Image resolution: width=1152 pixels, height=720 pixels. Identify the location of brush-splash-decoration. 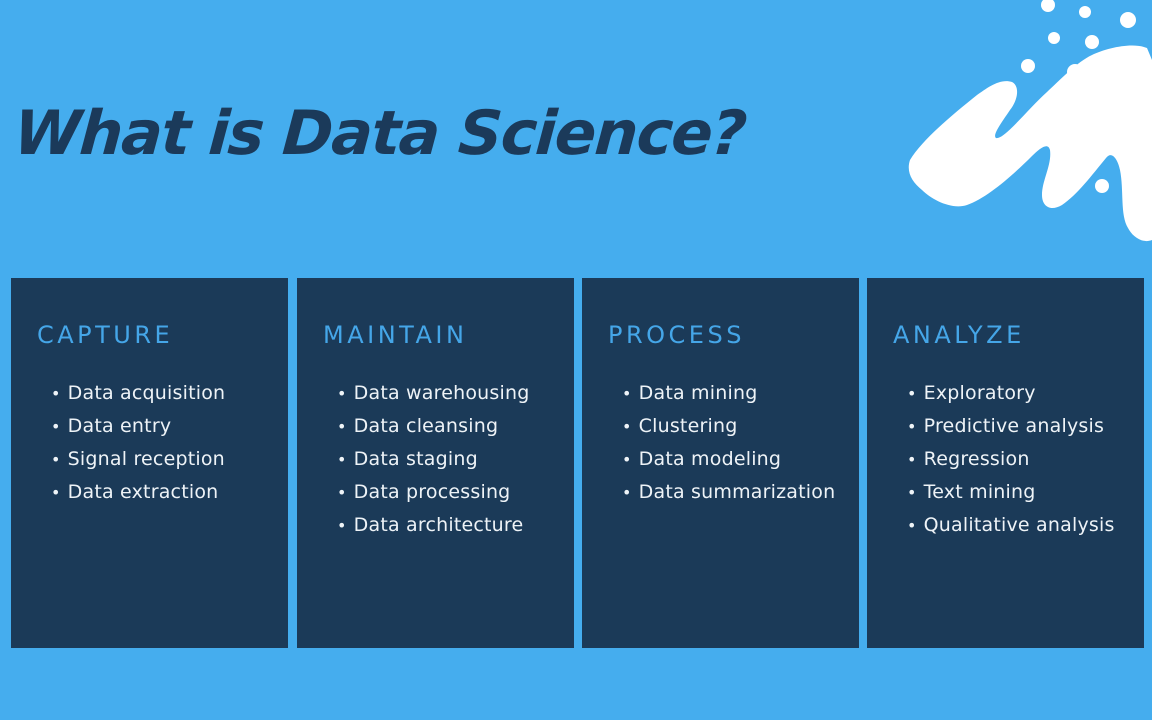
(1030, 121).